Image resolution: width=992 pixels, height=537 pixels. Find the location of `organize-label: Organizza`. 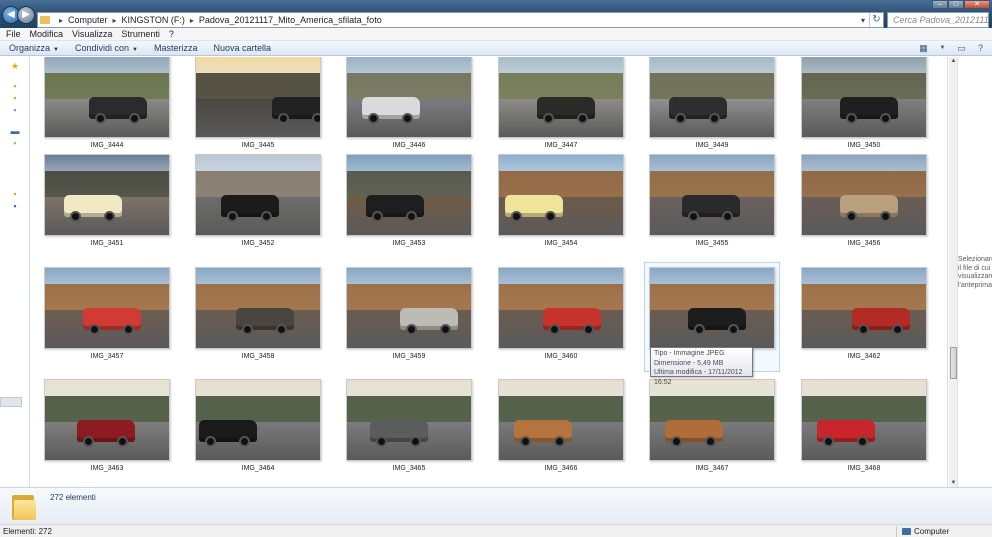

organize-label: Organizza is located at coordinates (30, 48).